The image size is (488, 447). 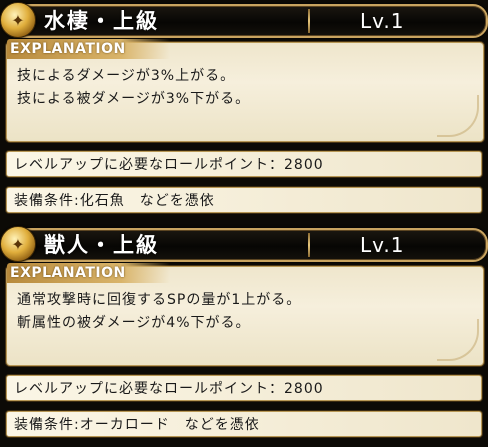 What do you see at coordinates (247, 21) in the screenshot?
I see `skill-title-bar: 水棲・上級 Lv.1` at bounding box center [247, 21].